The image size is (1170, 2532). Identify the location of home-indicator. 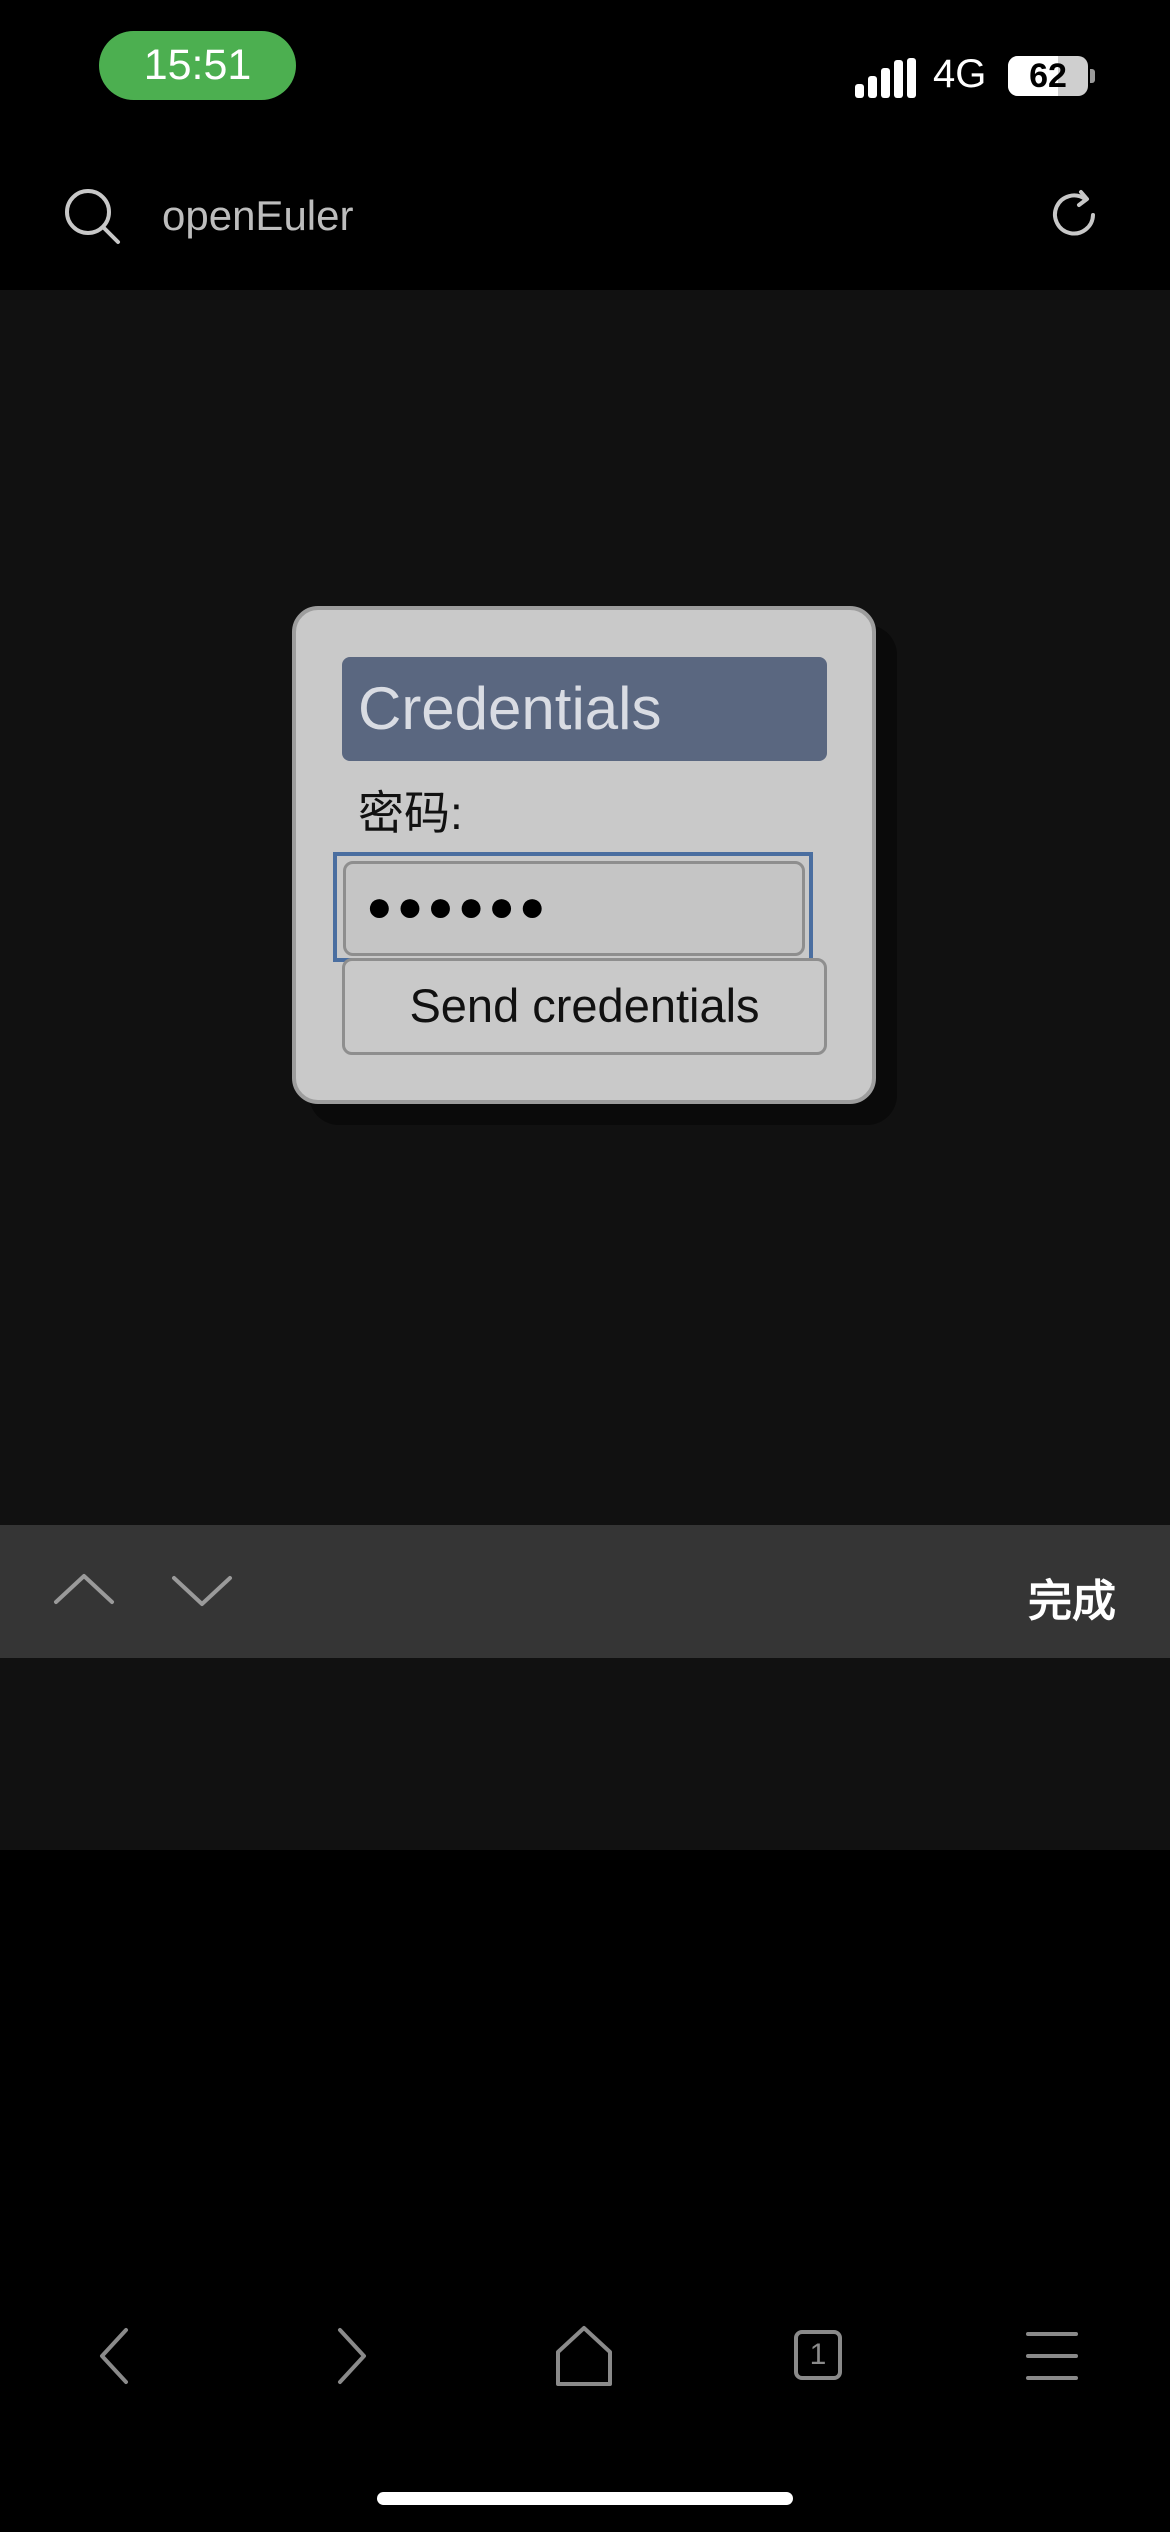
(585, 2498).